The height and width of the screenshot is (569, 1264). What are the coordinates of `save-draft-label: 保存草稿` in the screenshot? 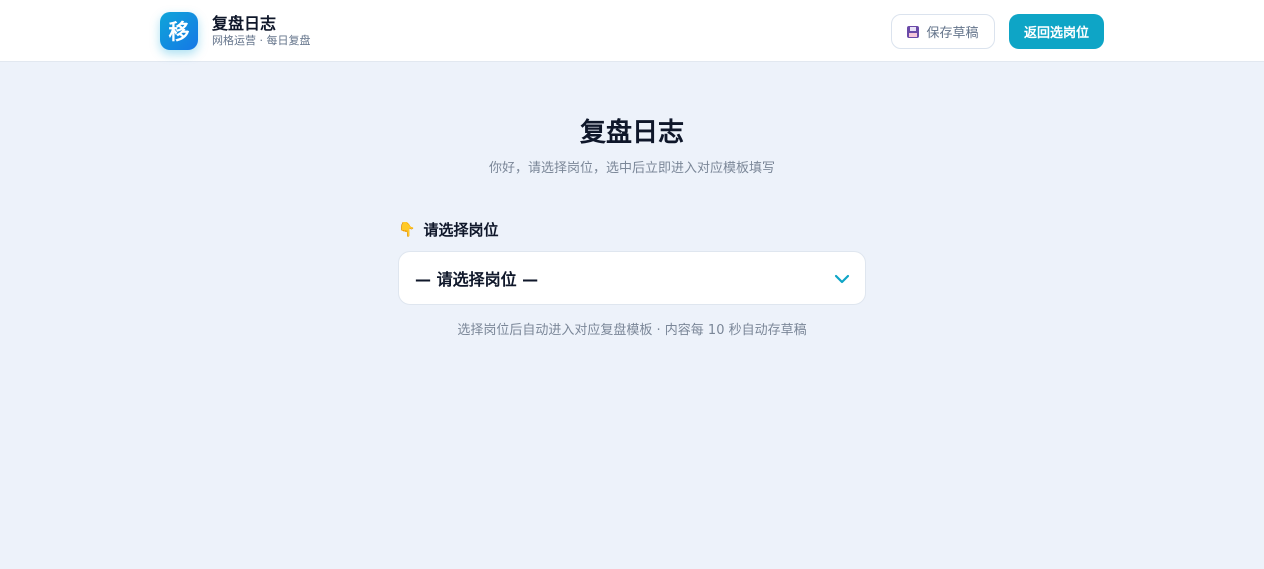 It's located at (952, 33).